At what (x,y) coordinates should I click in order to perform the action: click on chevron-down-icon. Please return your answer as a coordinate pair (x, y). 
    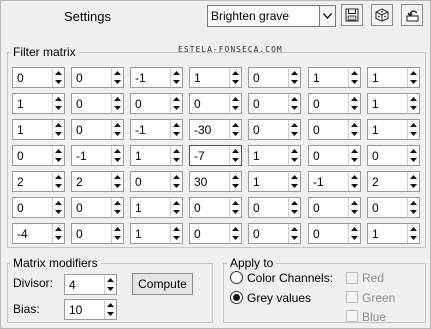
    Looking at the image, I should click on (327, 16).